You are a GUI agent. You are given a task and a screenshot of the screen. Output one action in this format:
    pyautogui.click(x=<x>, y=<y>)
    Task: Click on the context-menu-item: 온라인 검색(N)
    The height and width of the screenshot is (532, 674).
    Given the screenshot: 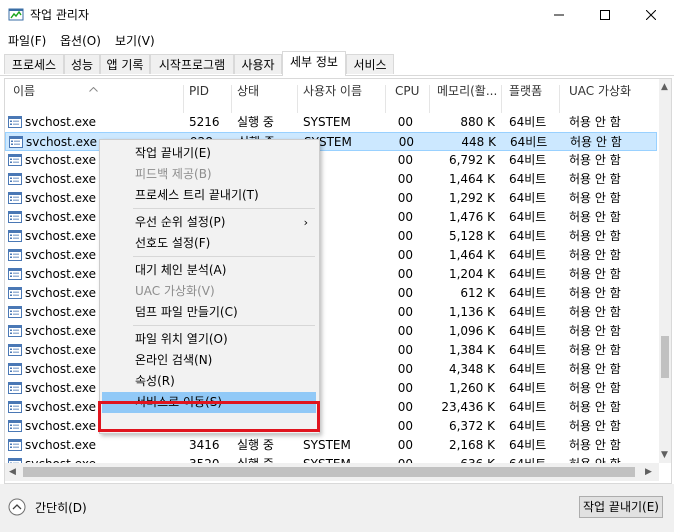 What is the action you would take?
    pyautogui.click(x=209, y=360)
    